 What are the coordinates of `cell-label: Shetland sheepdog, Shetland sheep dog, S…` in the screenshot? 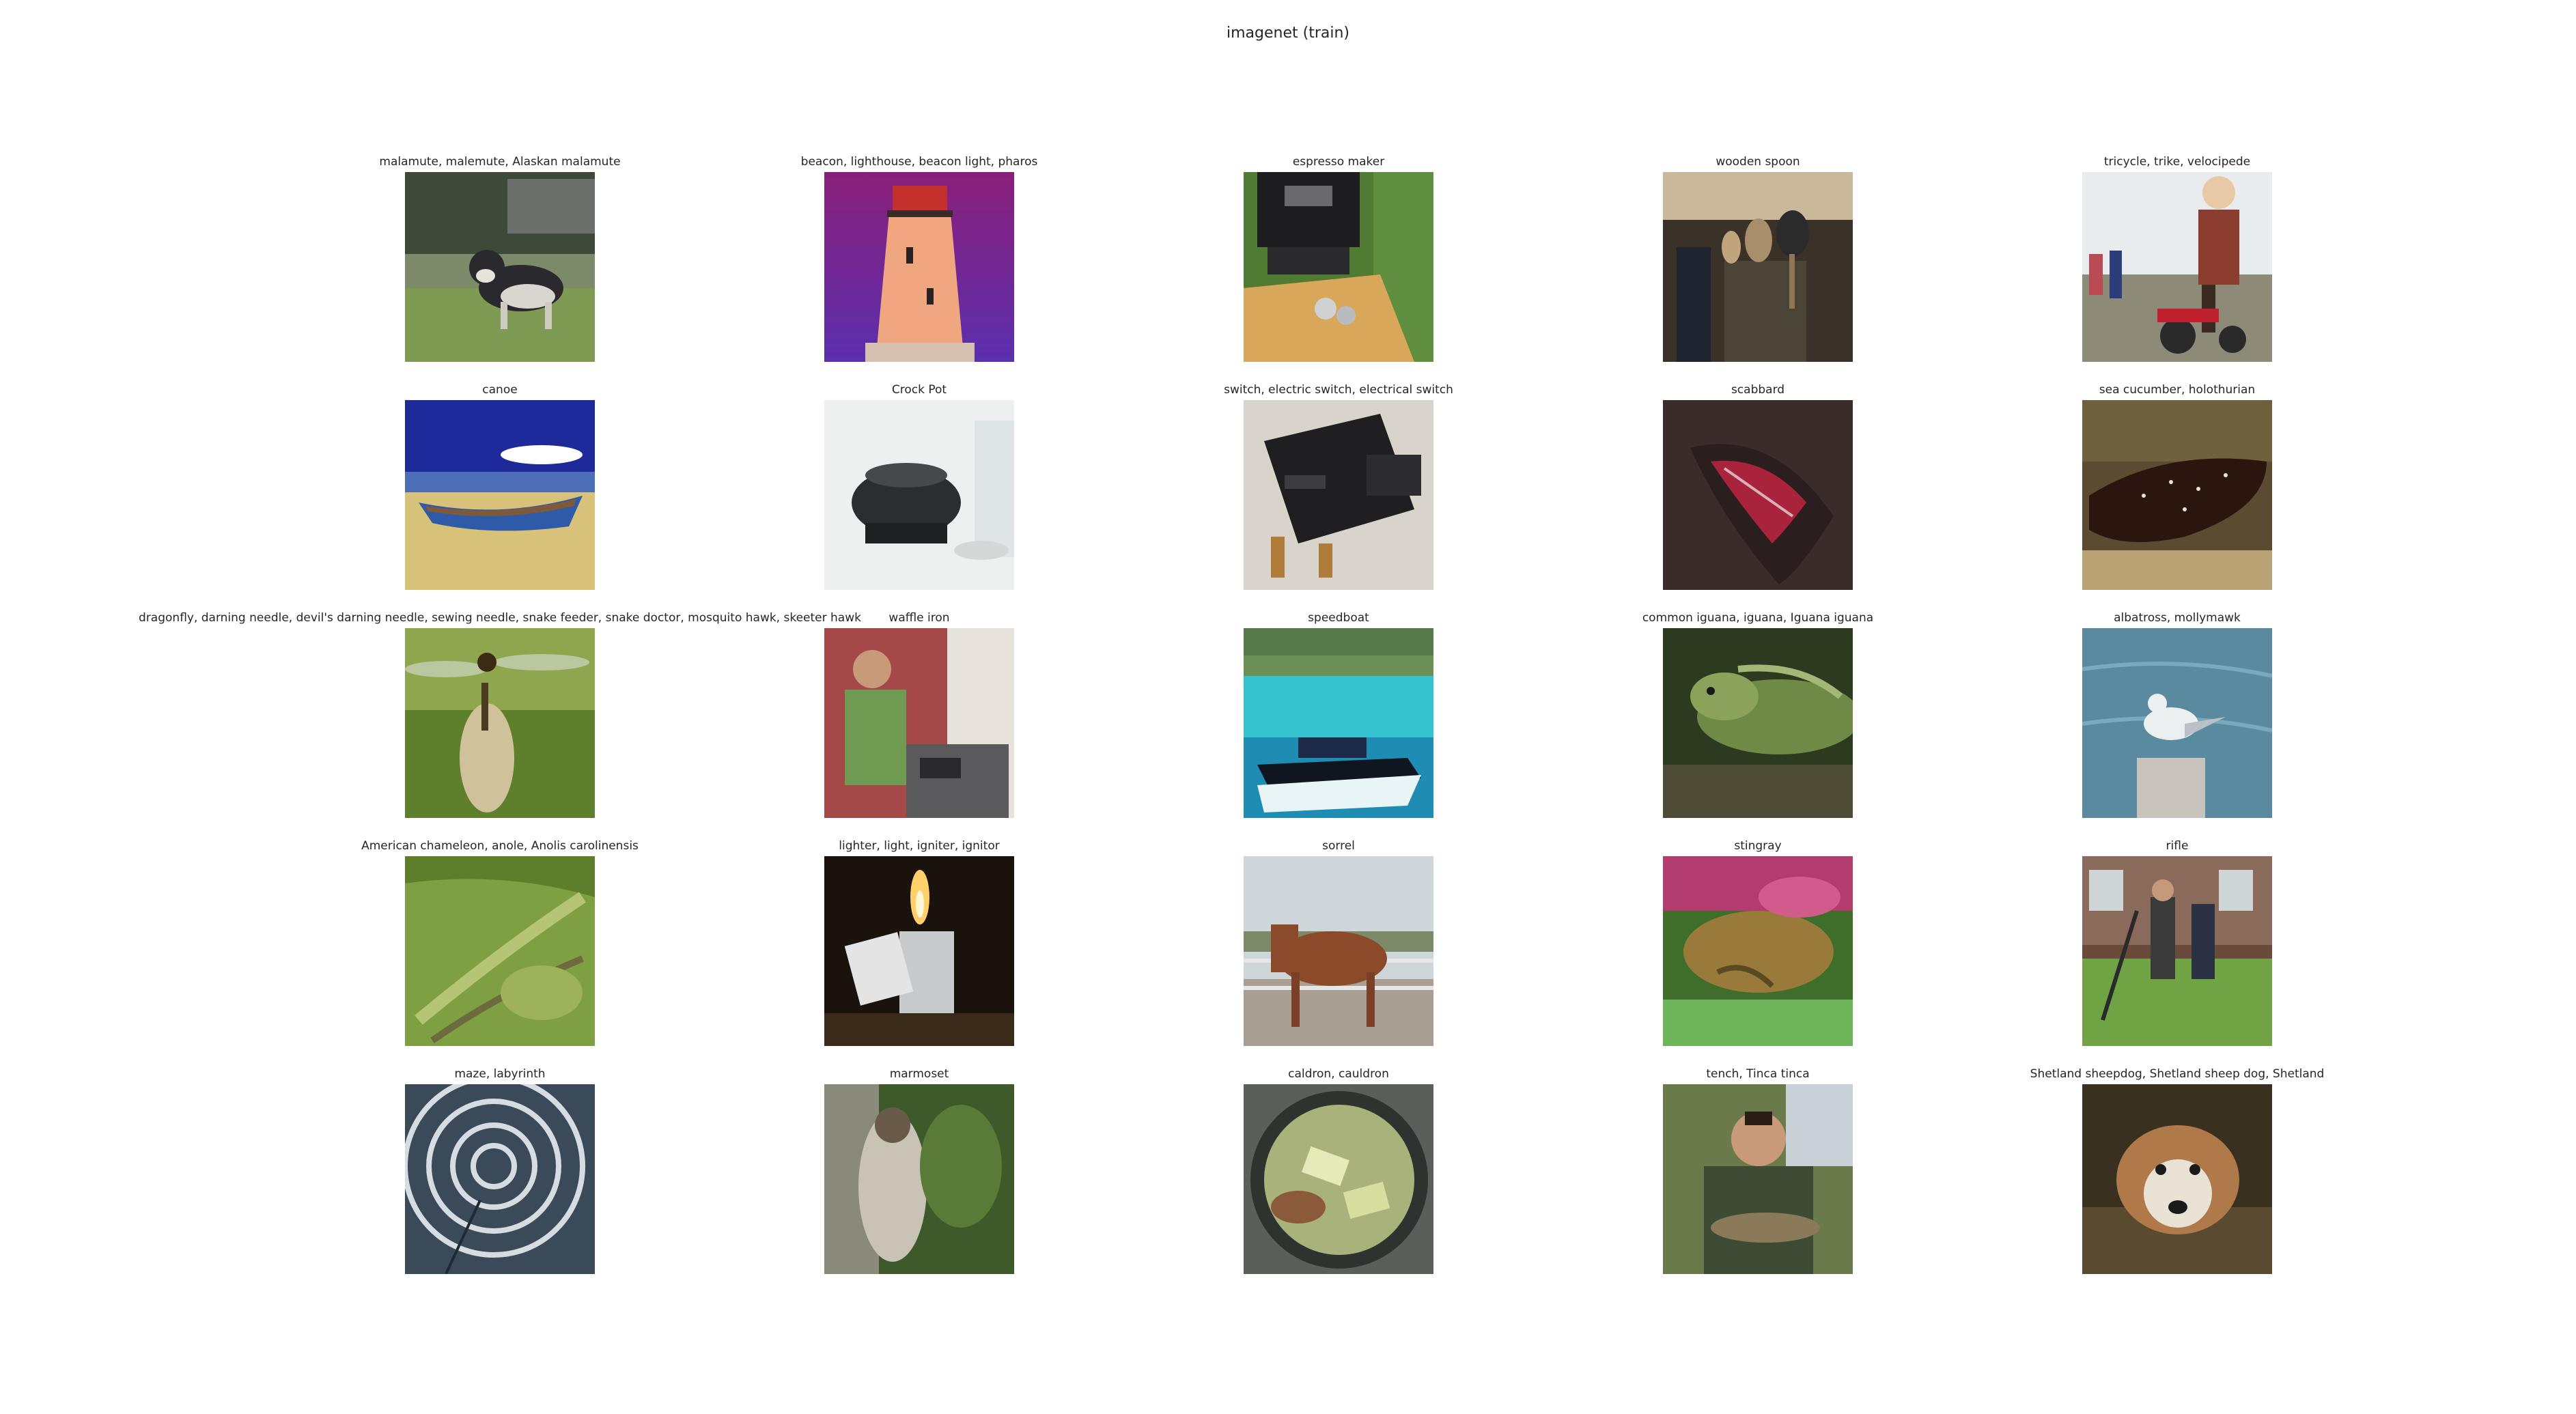 It's located at (2177, 1074).